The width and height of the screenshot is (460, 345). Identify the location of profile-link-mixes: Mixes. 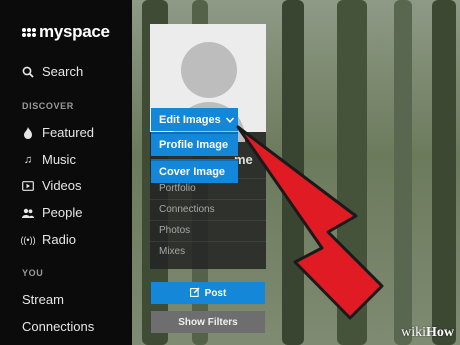
(208, 251).